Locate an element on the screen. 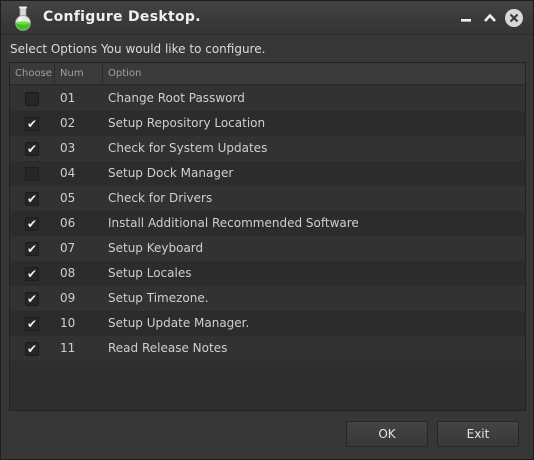 This screenshot has width=534, height=460. row-num: 05 is located at coordinates (68, 198).